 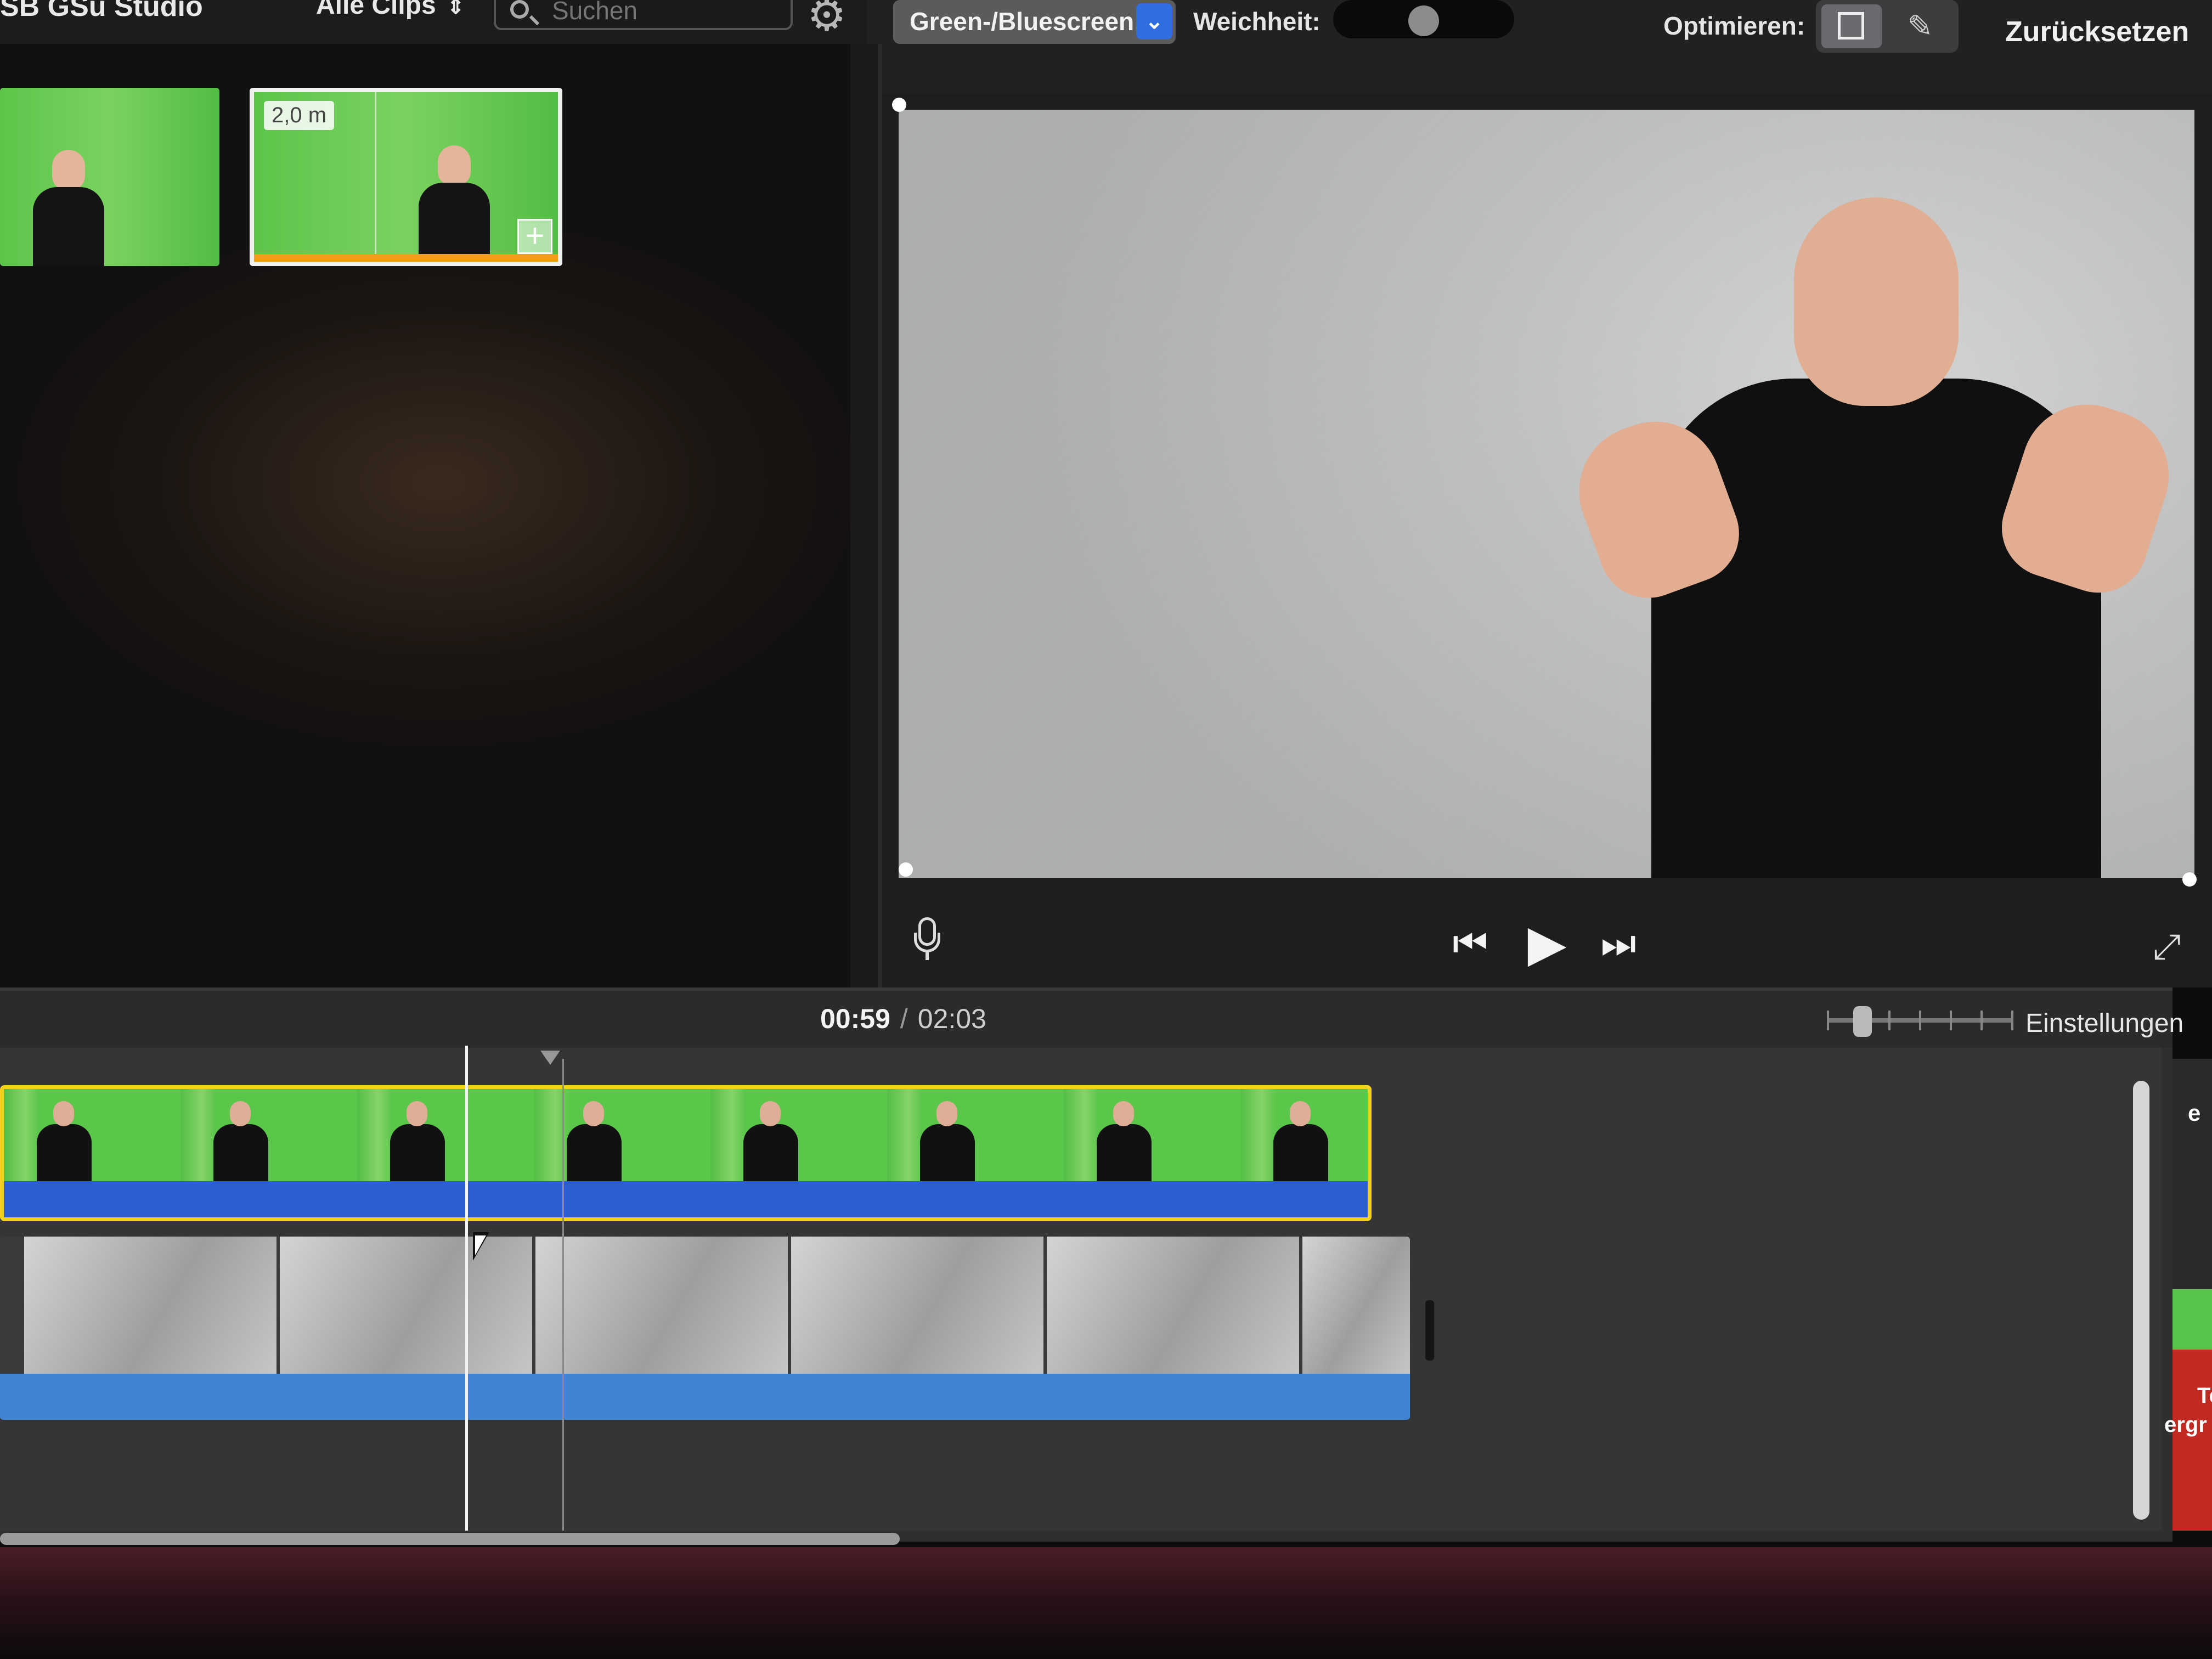 I want to click on microphone-icon, so click(x=928, y=939).